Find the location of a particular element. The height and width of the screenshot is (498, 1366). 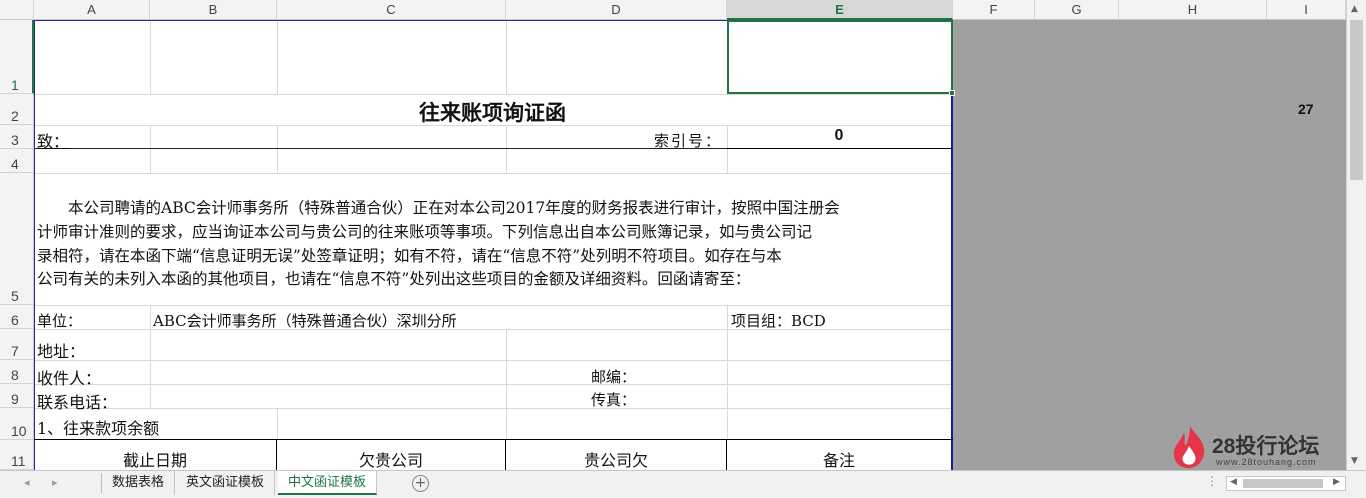

column-header-e: E is located at coordinates (840, 10).